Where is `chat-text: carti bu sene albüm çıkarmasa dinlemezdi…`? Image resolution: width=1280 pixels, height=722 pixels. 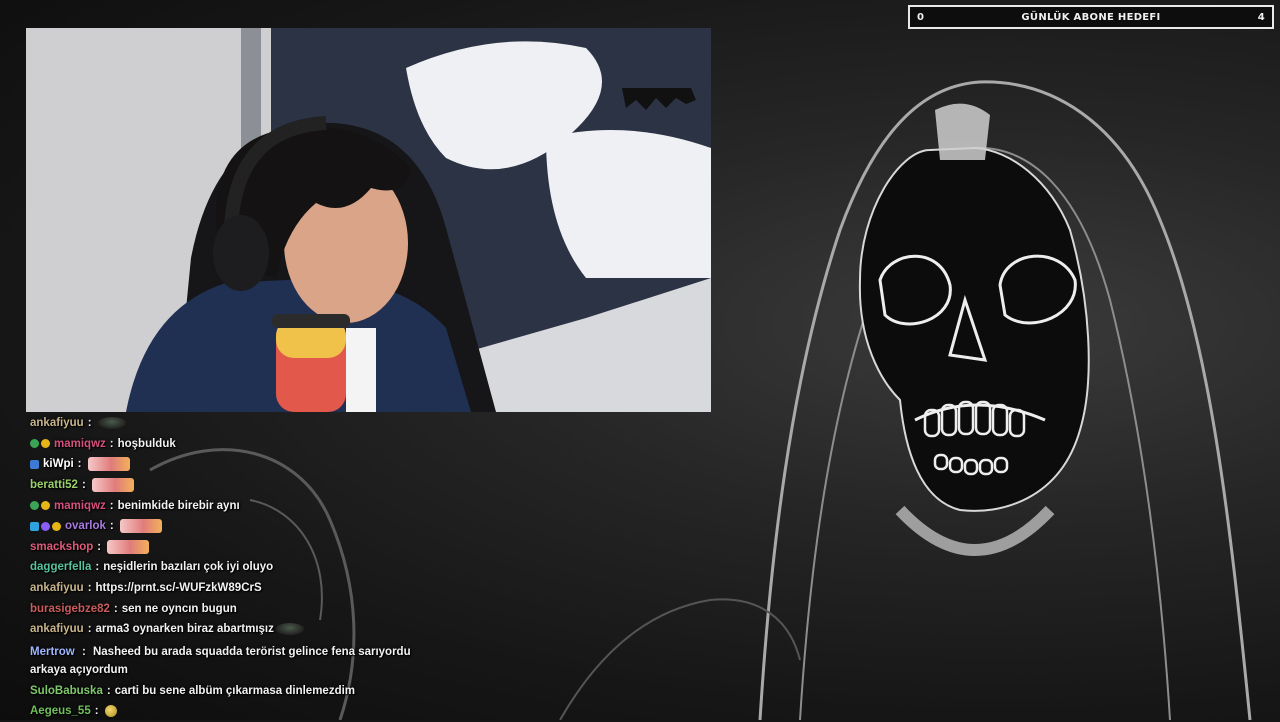
chat-text: carti bu sene albüm çıkarmasa dinlemezdi… is located at coordinates (235, 690).